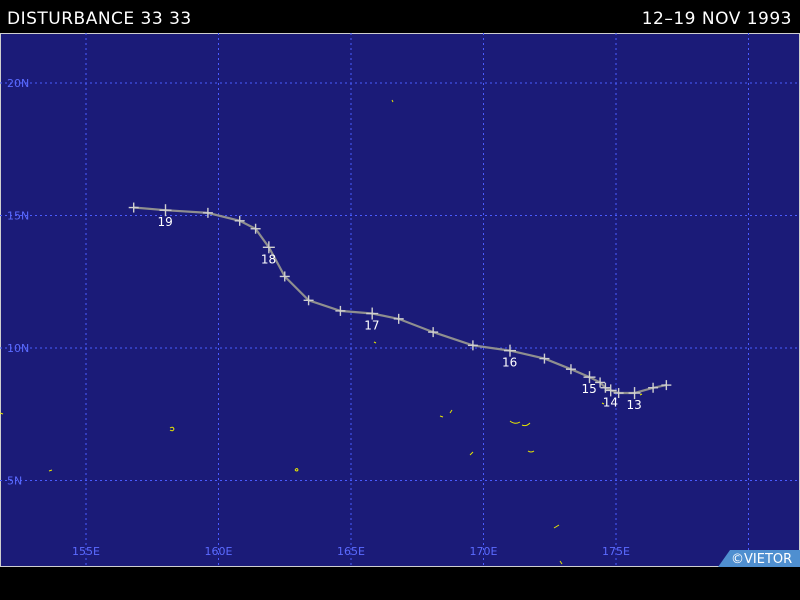 The height and width of the screenshot is (600, 800). I want to click on watermark-text: ©VIETOR, so click(761, 559).